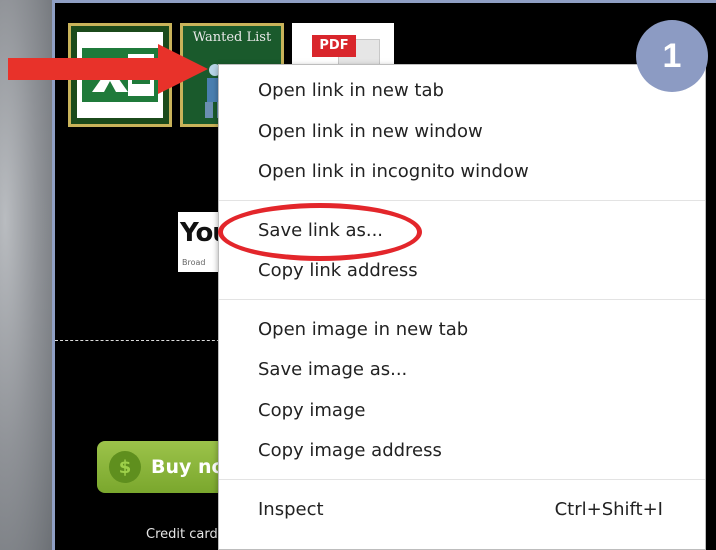 This screenshot has height=550, width=716. Describe the element at coordinates (194, 262) in the screenshot. I see `youtube-subtext: Broad` at that location.